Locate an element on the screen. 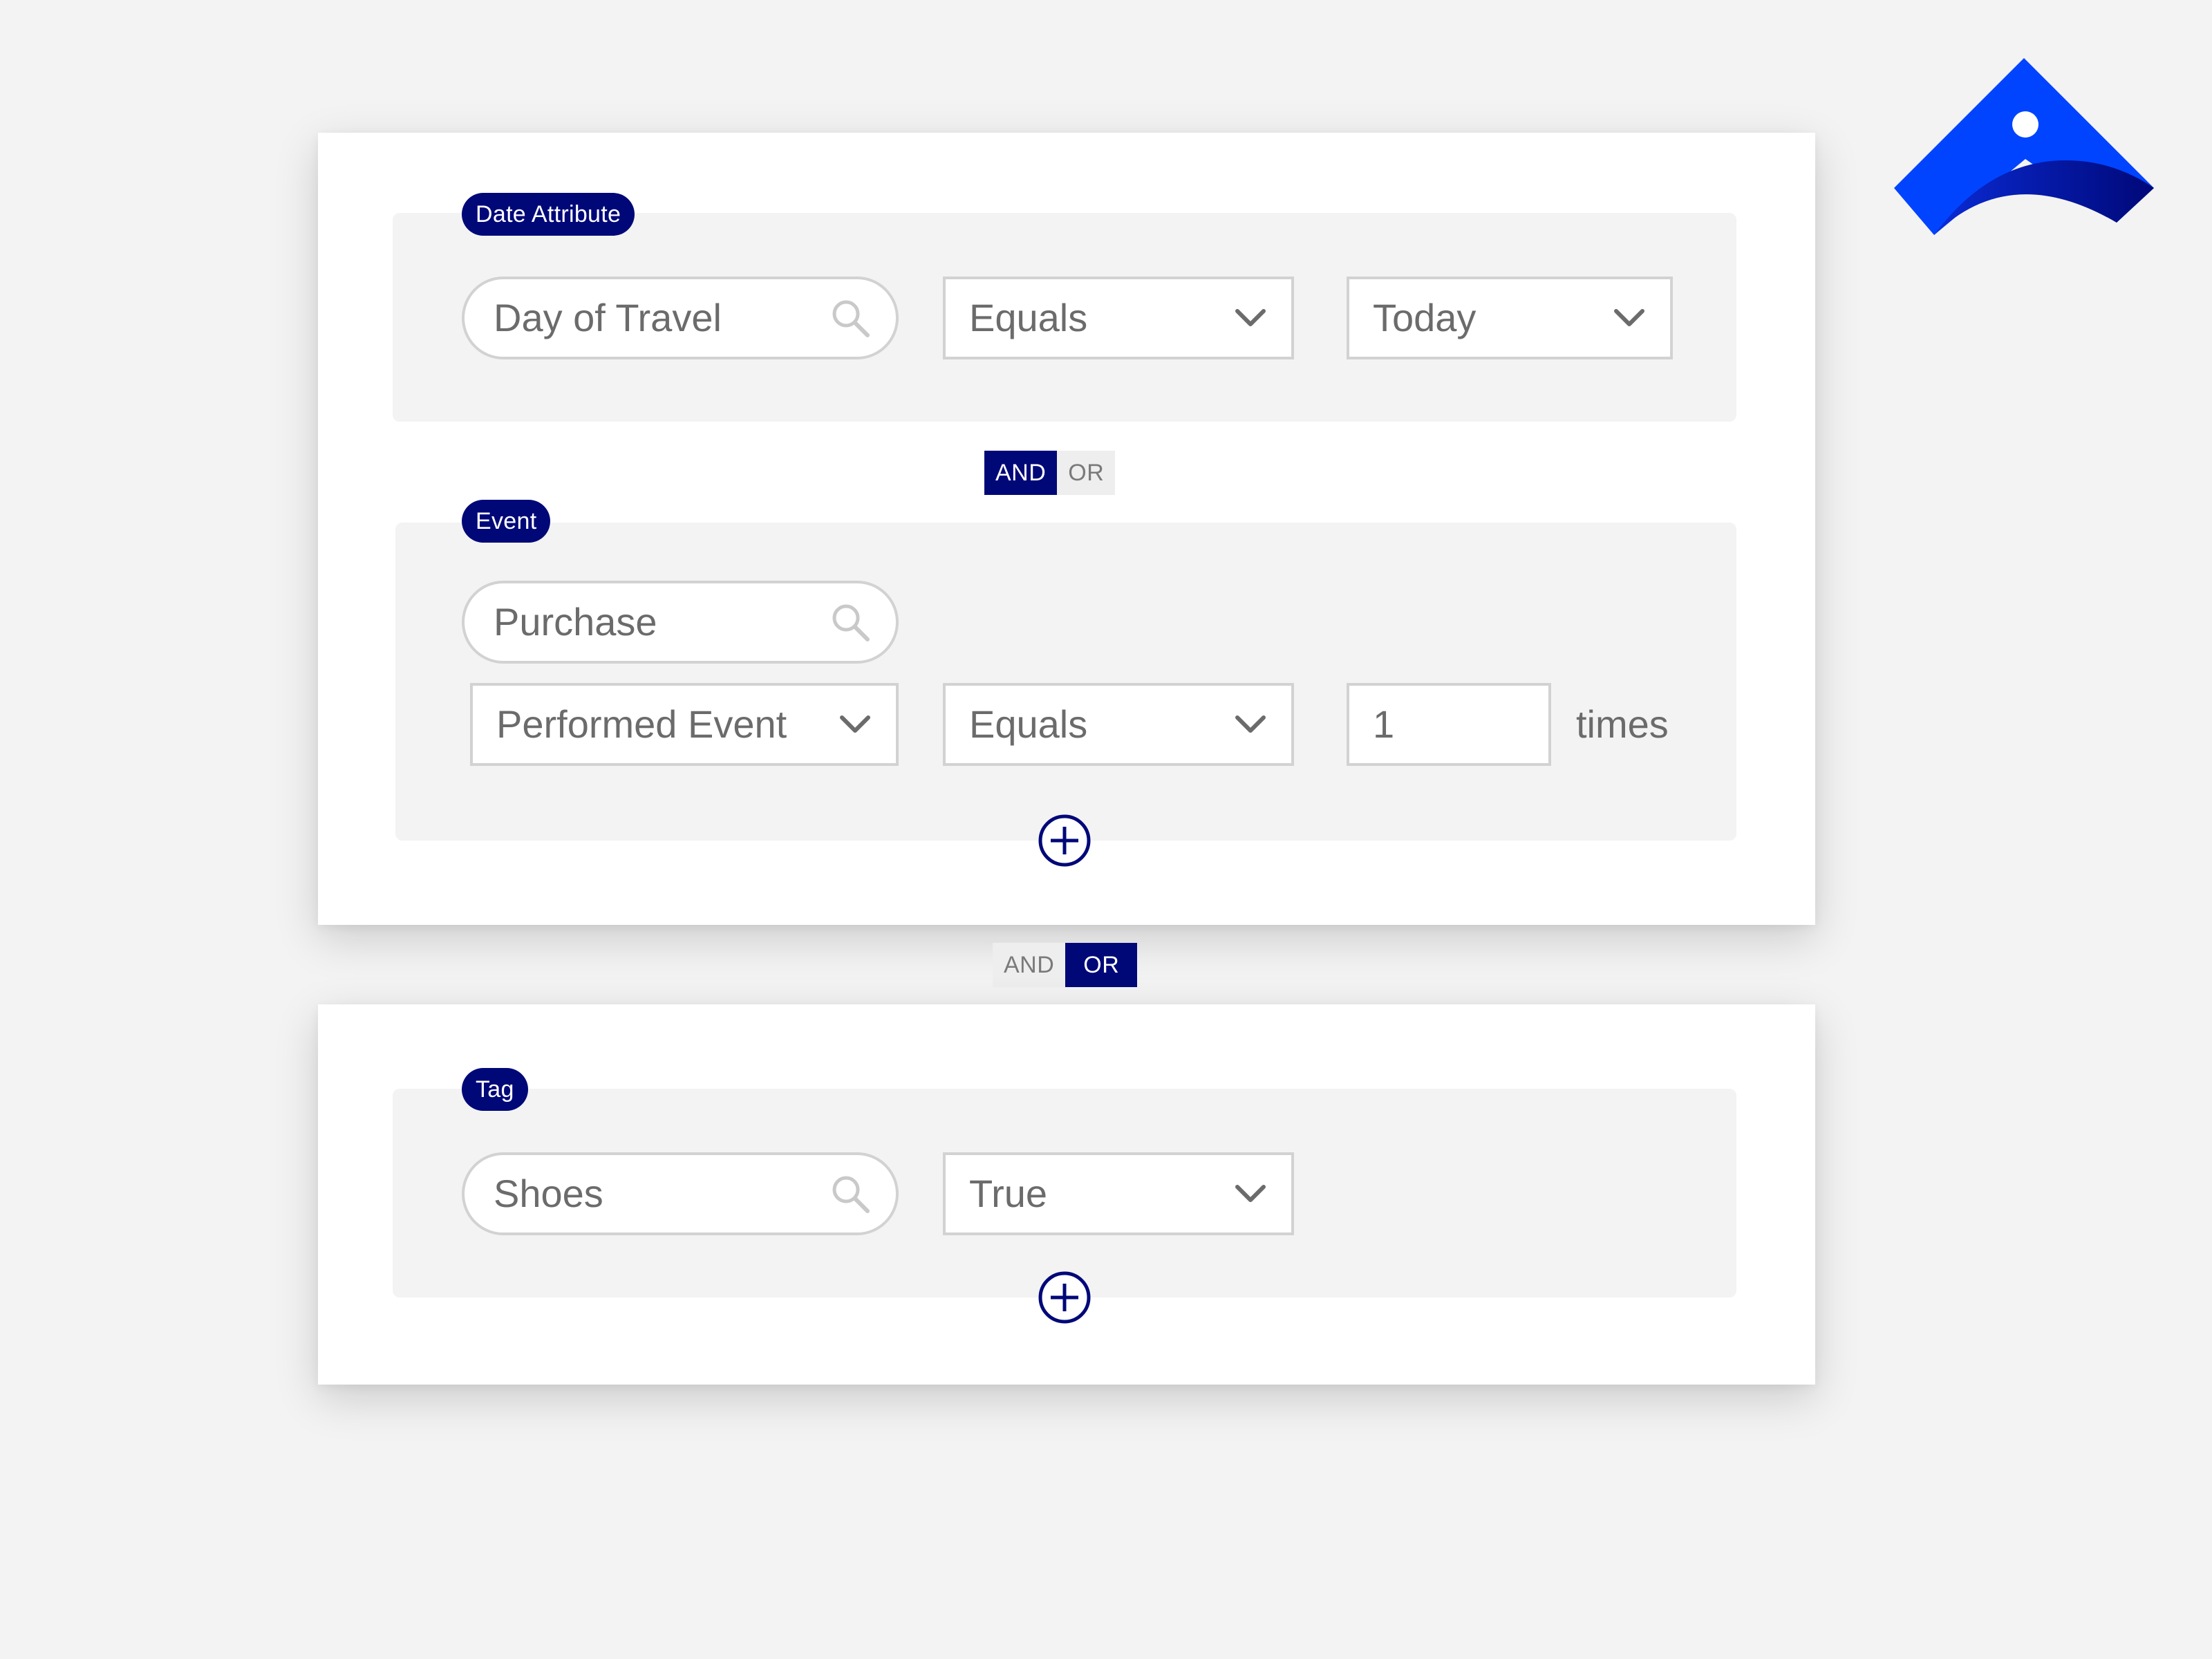  search-input-value: Shoes is located at coordinates (548, 1193).